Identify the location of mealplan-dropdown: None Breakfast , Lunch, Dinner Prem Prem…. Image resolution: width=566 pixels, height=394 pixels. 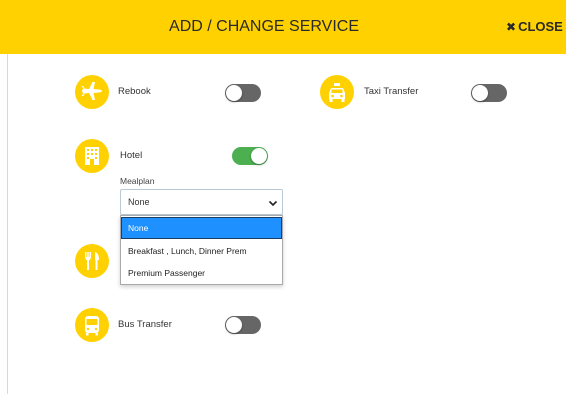
(201, 250).